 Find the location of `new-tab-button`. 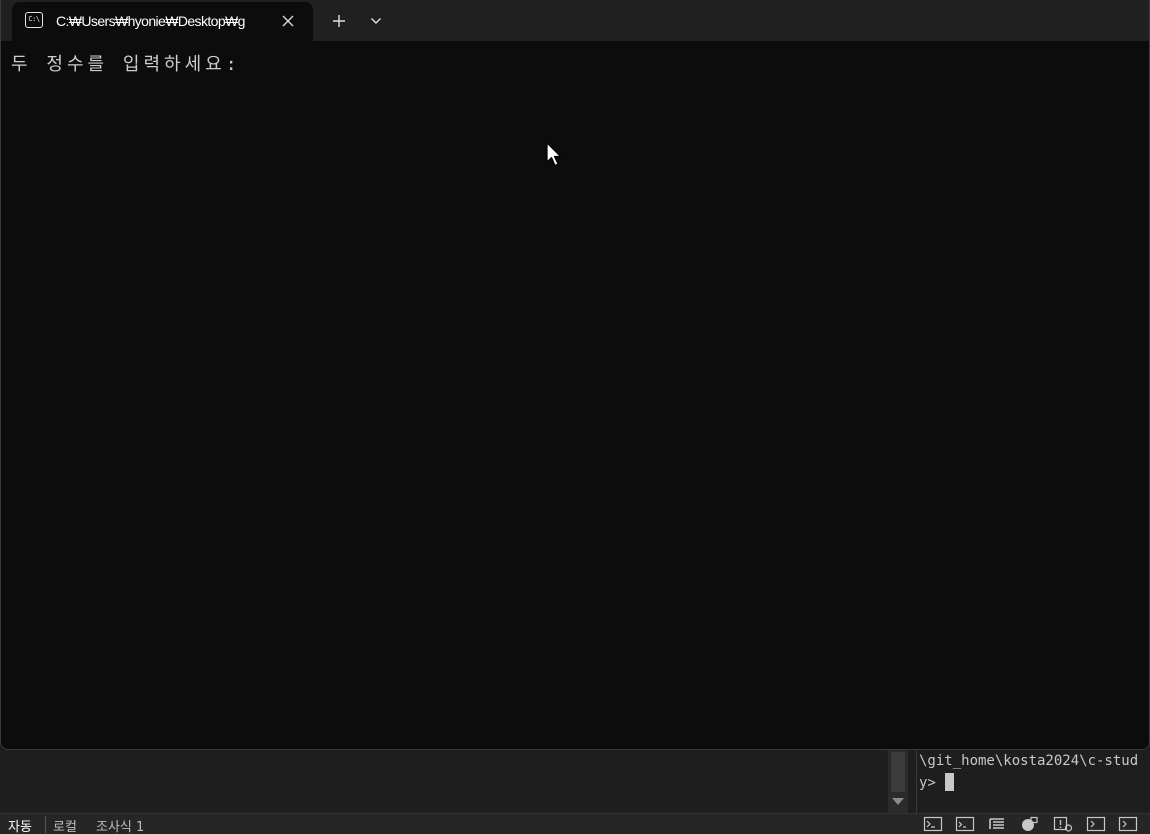

new-tab-button is located at coordinates (339, 21).